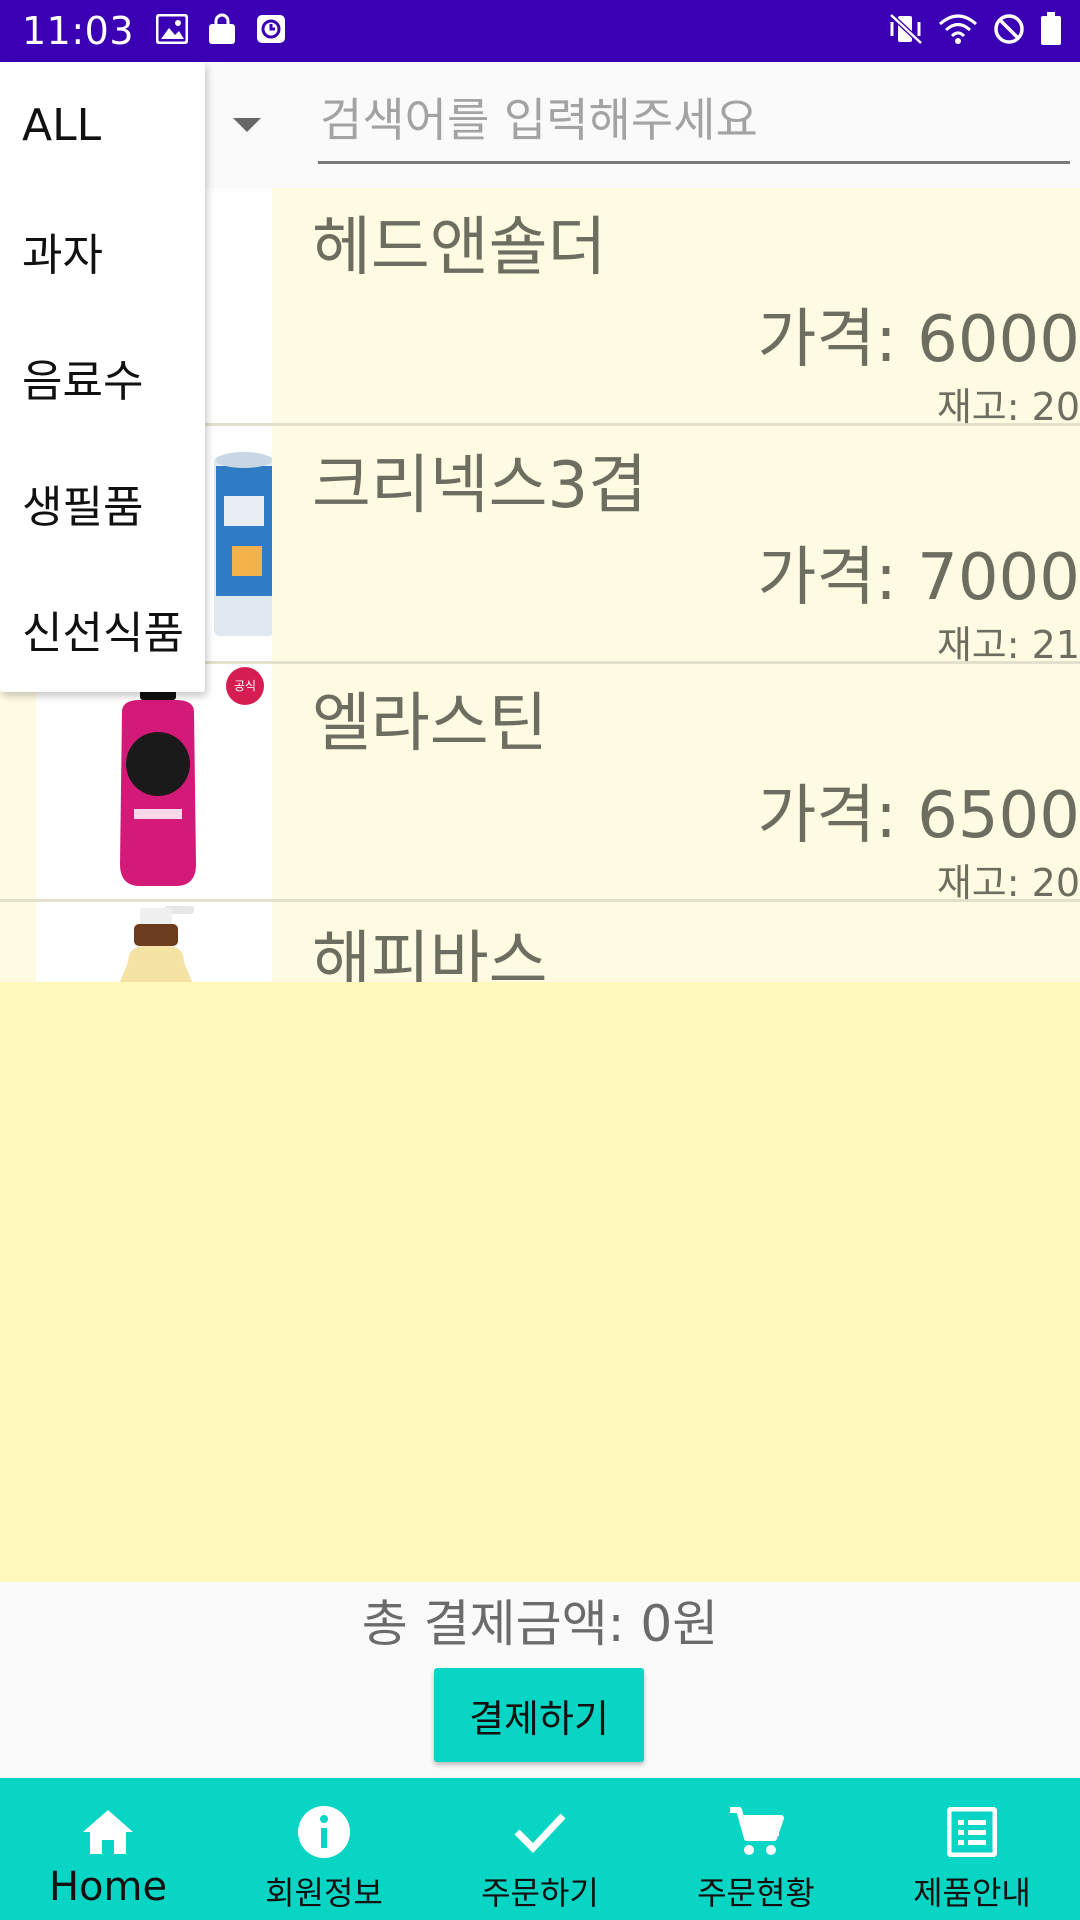  Describe the element at coordinates (540, 1832) in the screenshot. I see `check-icon` at that location.